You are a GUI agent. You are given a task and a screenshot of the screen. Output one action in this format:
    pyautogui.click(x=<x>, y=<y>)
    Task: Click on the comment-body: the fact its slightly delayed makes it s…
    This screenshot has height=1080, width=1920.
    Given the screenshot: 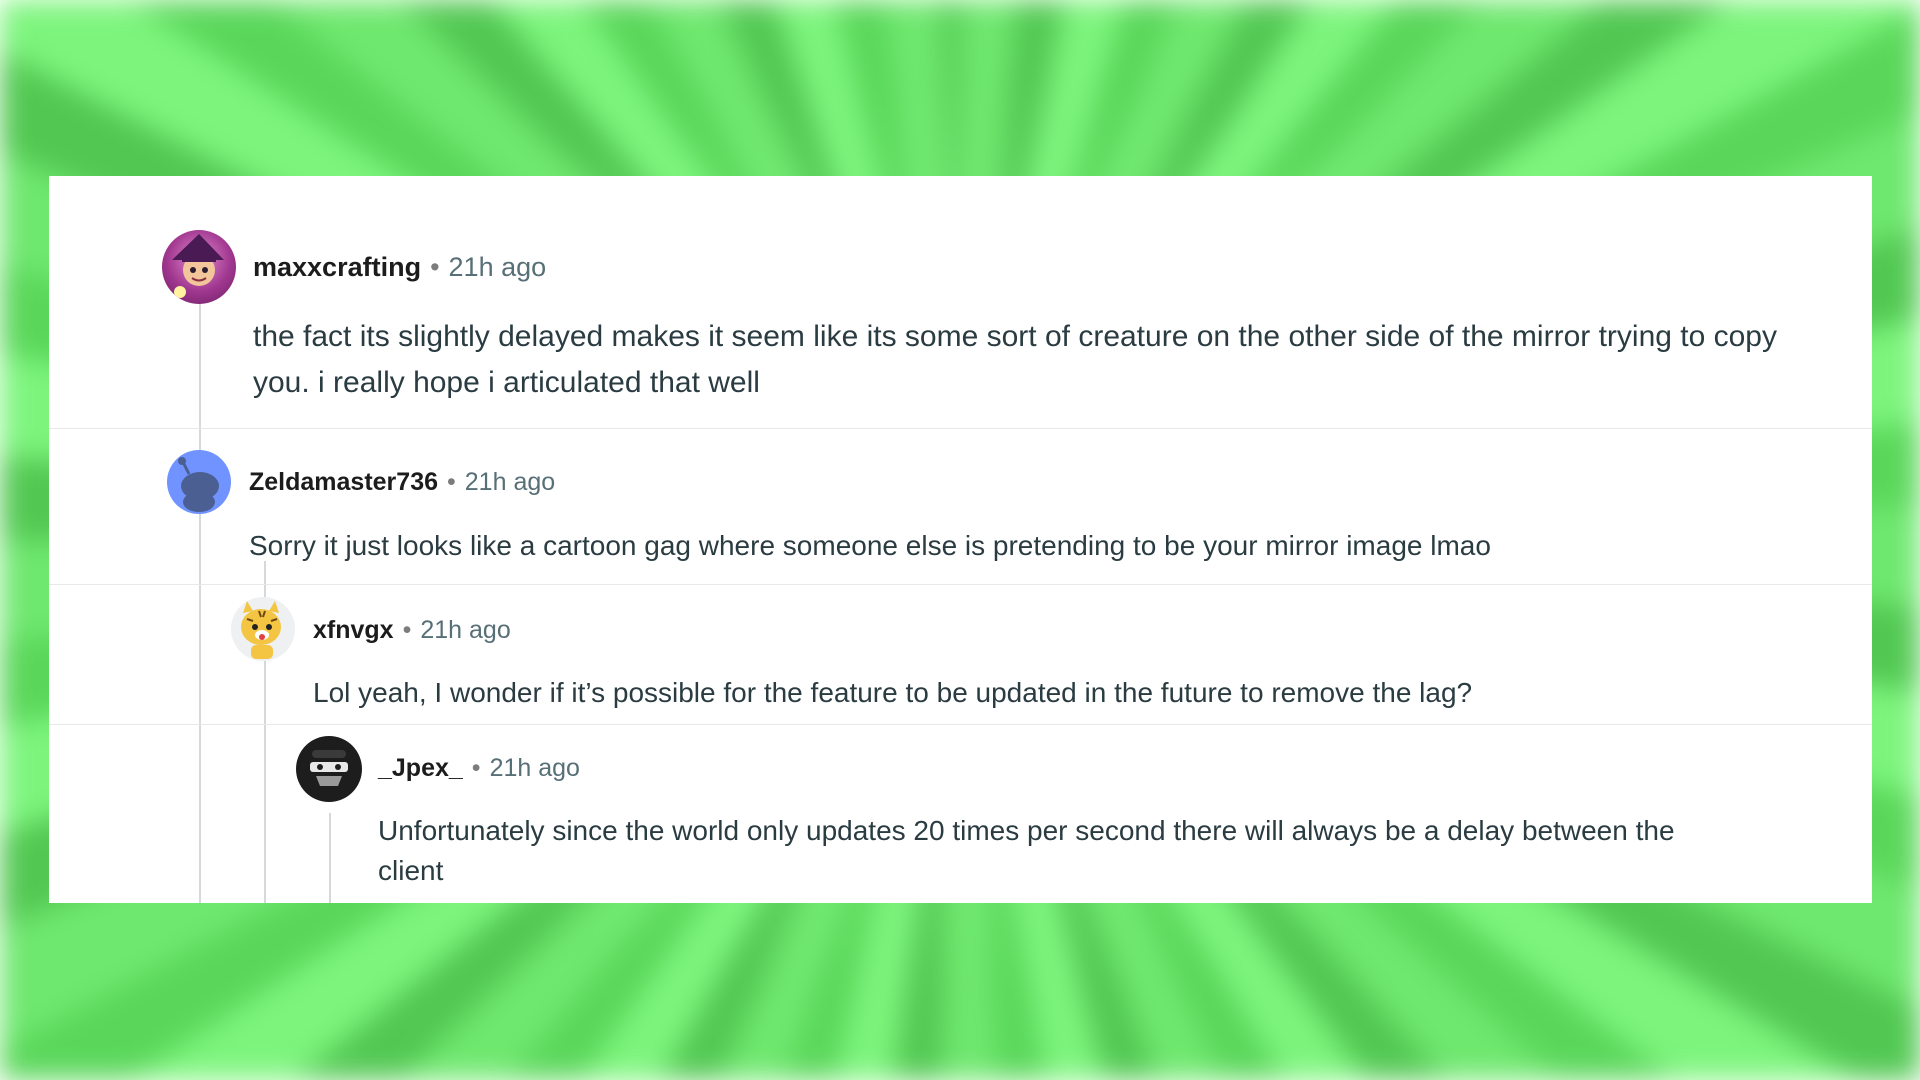 What is the action you would take?
    pyautogui.click(x=1015, y=359)
    